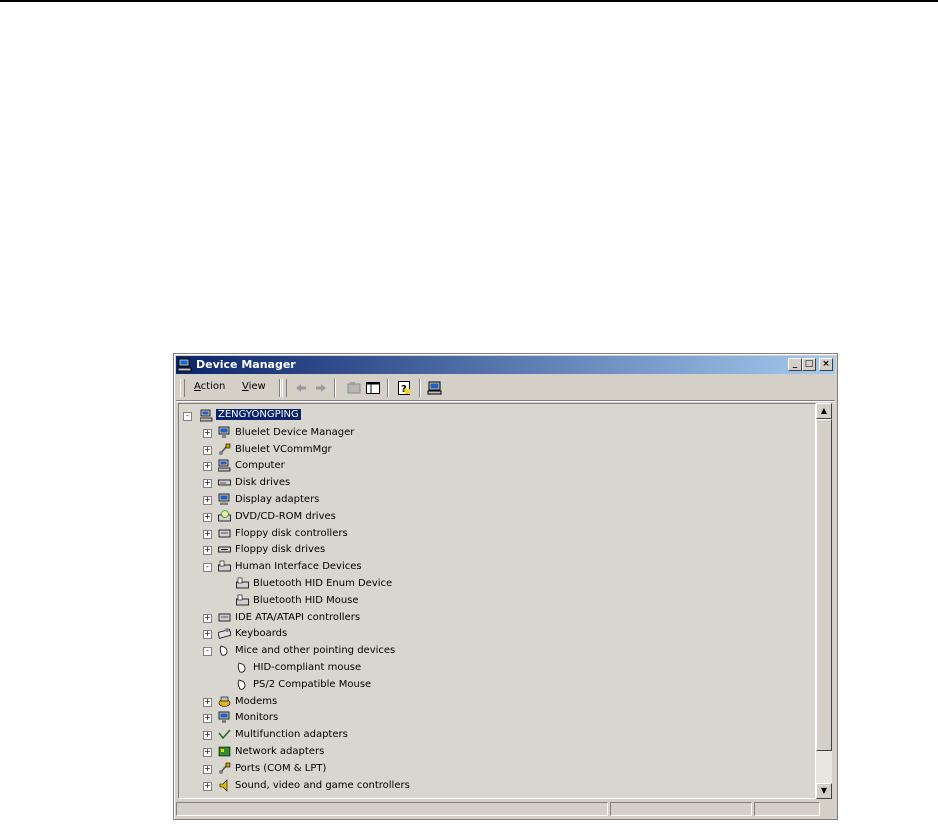 The height and width of the screenshot is (824, 938). What do you see at coordinates (301, 388) in the screenshot?
I see `back-arrow-icon` at bounding box center [301, 388].